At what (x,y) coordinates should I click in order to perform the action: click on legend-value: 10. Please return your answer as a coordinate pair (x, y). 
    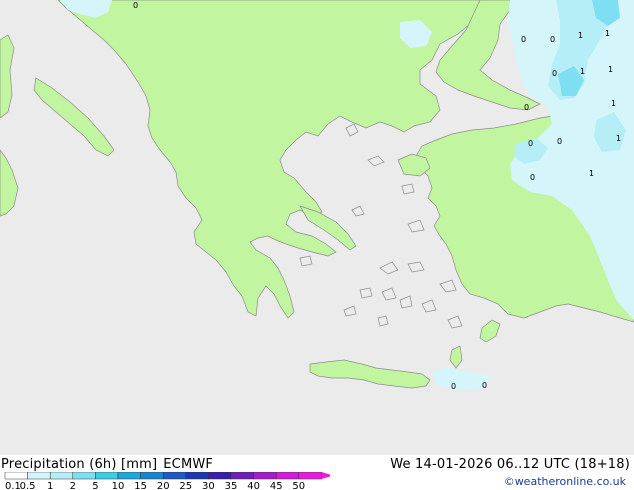
    Looking at the image, I should click on (118, 485).